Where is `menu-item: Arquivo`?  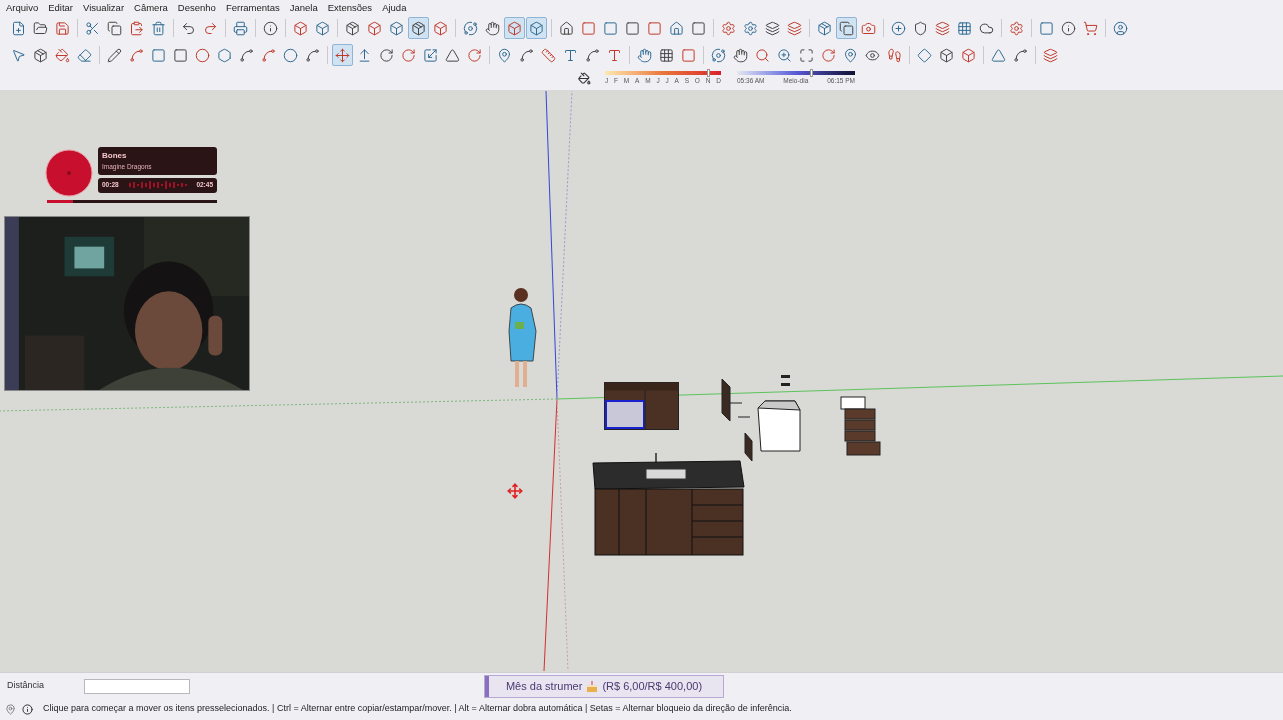 menu-item: Arquivo is located at coordinates (22, 8).